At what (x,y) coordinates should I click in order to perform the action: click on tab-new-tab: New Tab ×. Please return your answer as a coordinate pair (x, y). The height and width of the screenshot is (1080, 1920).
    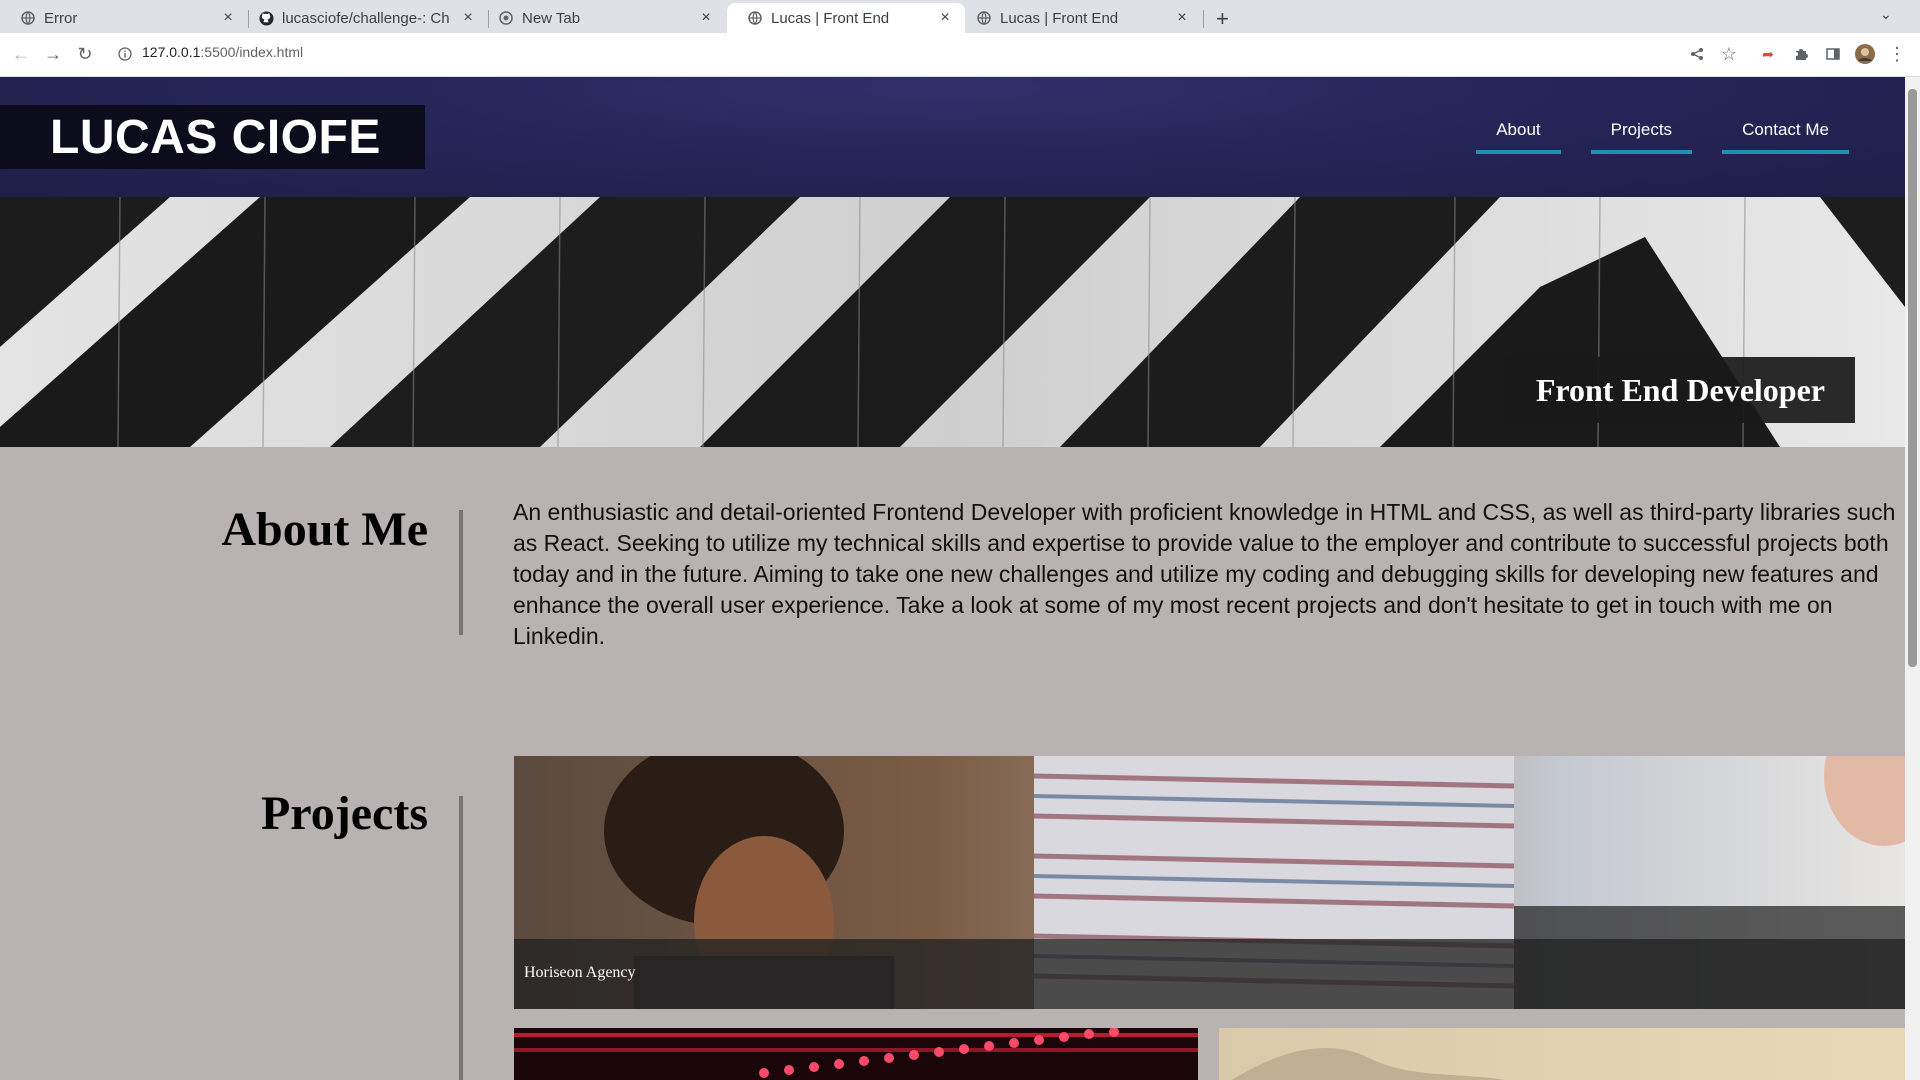
    Looking at the image, I should click on (608, 18).